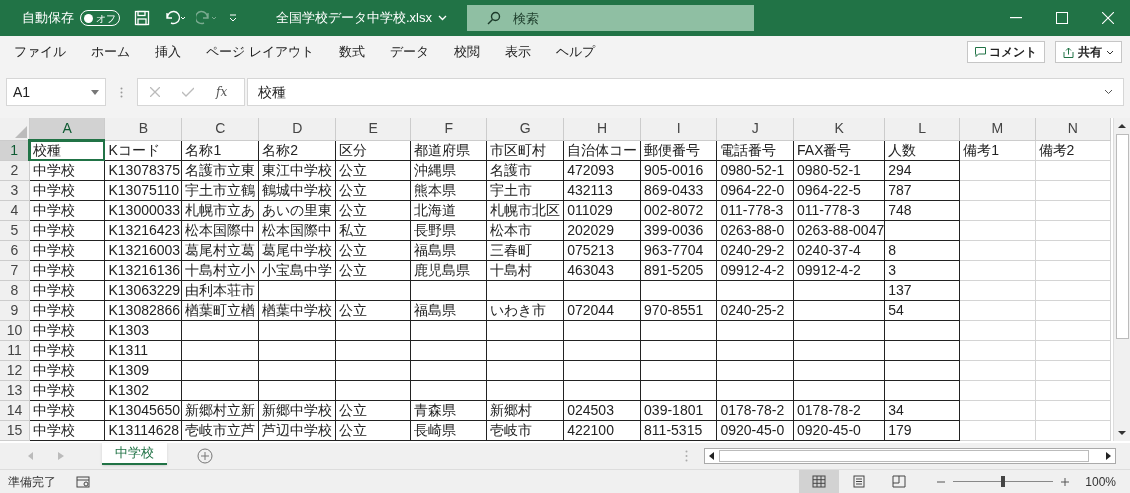 The height and width of the screenshot is (493, 1130). I want to click on table-cell: 748, so click(900, 210).